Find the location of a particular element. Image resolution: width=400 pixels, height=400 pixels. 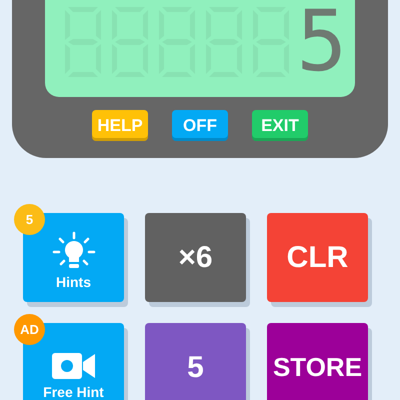

exit-button: EXIT is located at coordinates (280, 125).